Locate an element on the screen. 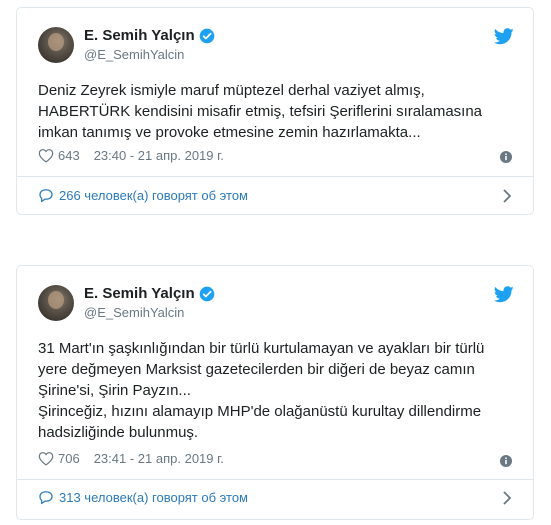 The height and width of the screenshot is (525, 551). tweet-meta: 706 23:41 - 21 апр. 2019 г. is located at coordinates (131, 458).